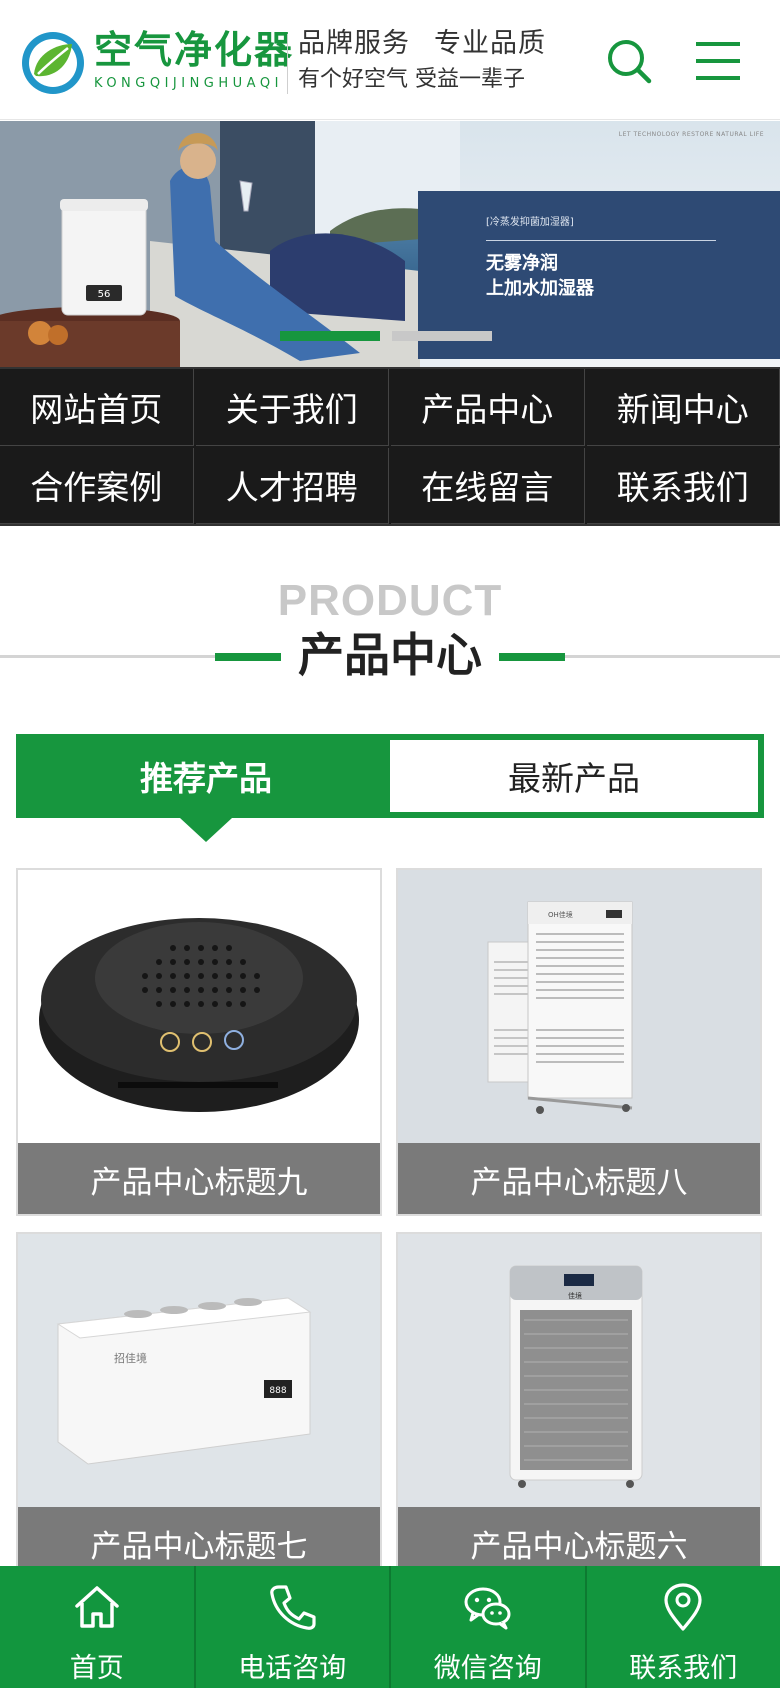 The height and width of the screenshot is (1688, 780). What do you see at coordinates (104, 294) in the screenshot?
I see `device-display-readout: 56` at bounding box center [104, 294].